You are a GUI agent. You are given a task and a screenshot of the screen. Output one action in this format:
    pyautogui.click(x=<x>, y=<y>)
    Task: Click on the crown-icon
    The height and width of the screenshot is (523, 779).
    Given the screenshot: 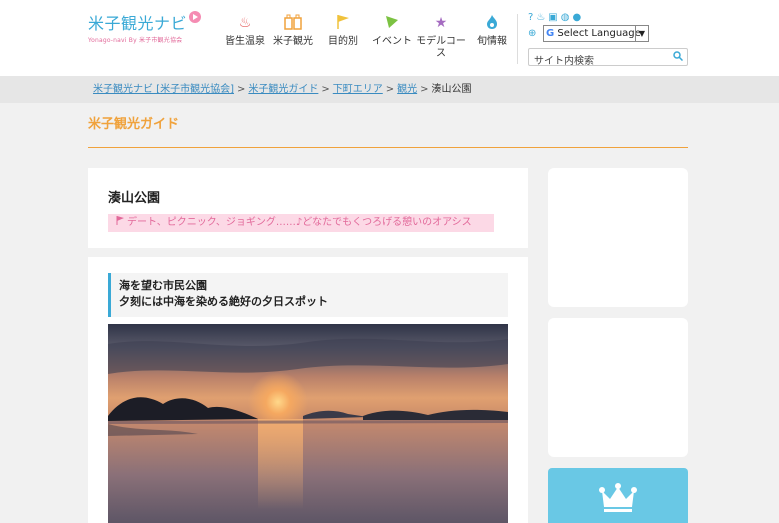 What is the action you would take?
    pyautogui.click(x=618, y=500)
    